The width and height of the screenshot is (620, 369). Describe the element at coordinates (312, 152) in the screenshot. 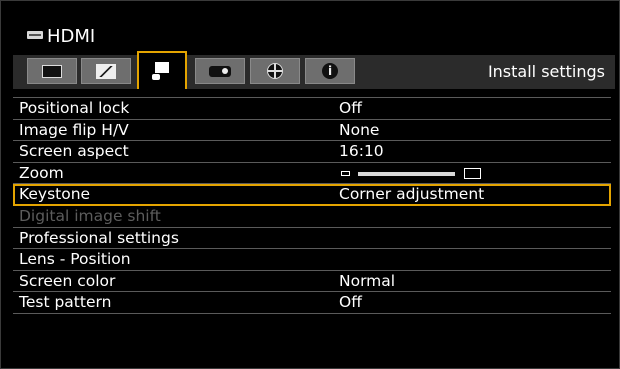

I see `menu-item-screen-aspect: Screen aspect 16:10` at that location.